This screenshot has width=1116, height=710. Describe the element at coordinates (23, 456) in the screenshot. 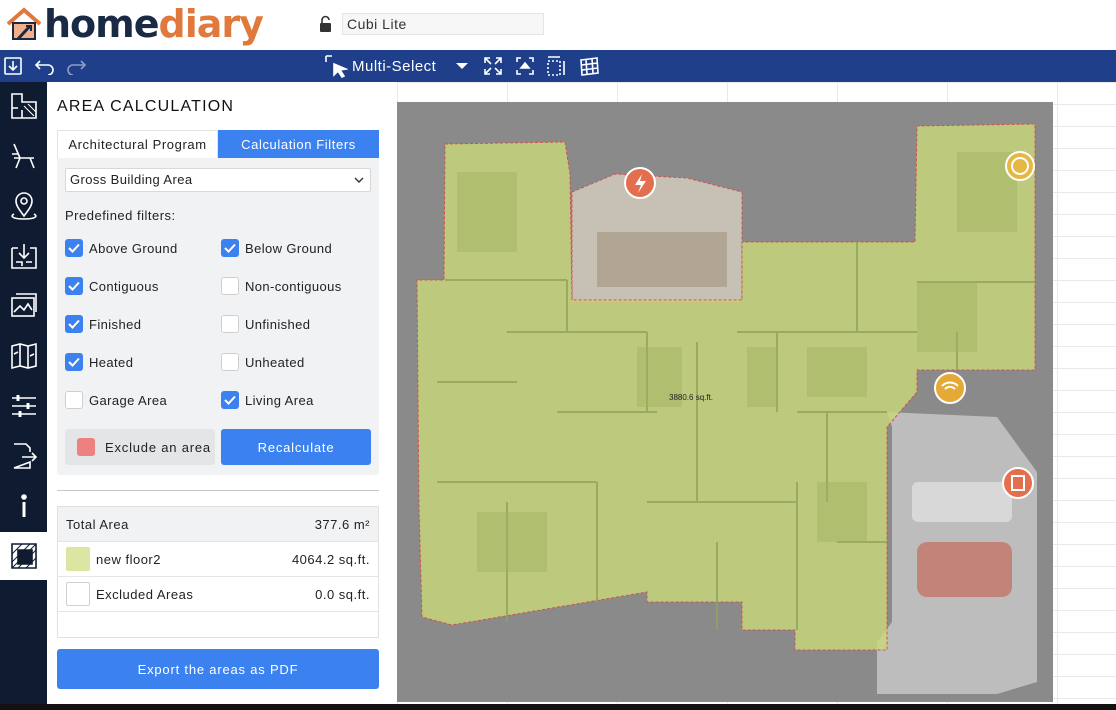

I see `sidebar-item-export` at that location.